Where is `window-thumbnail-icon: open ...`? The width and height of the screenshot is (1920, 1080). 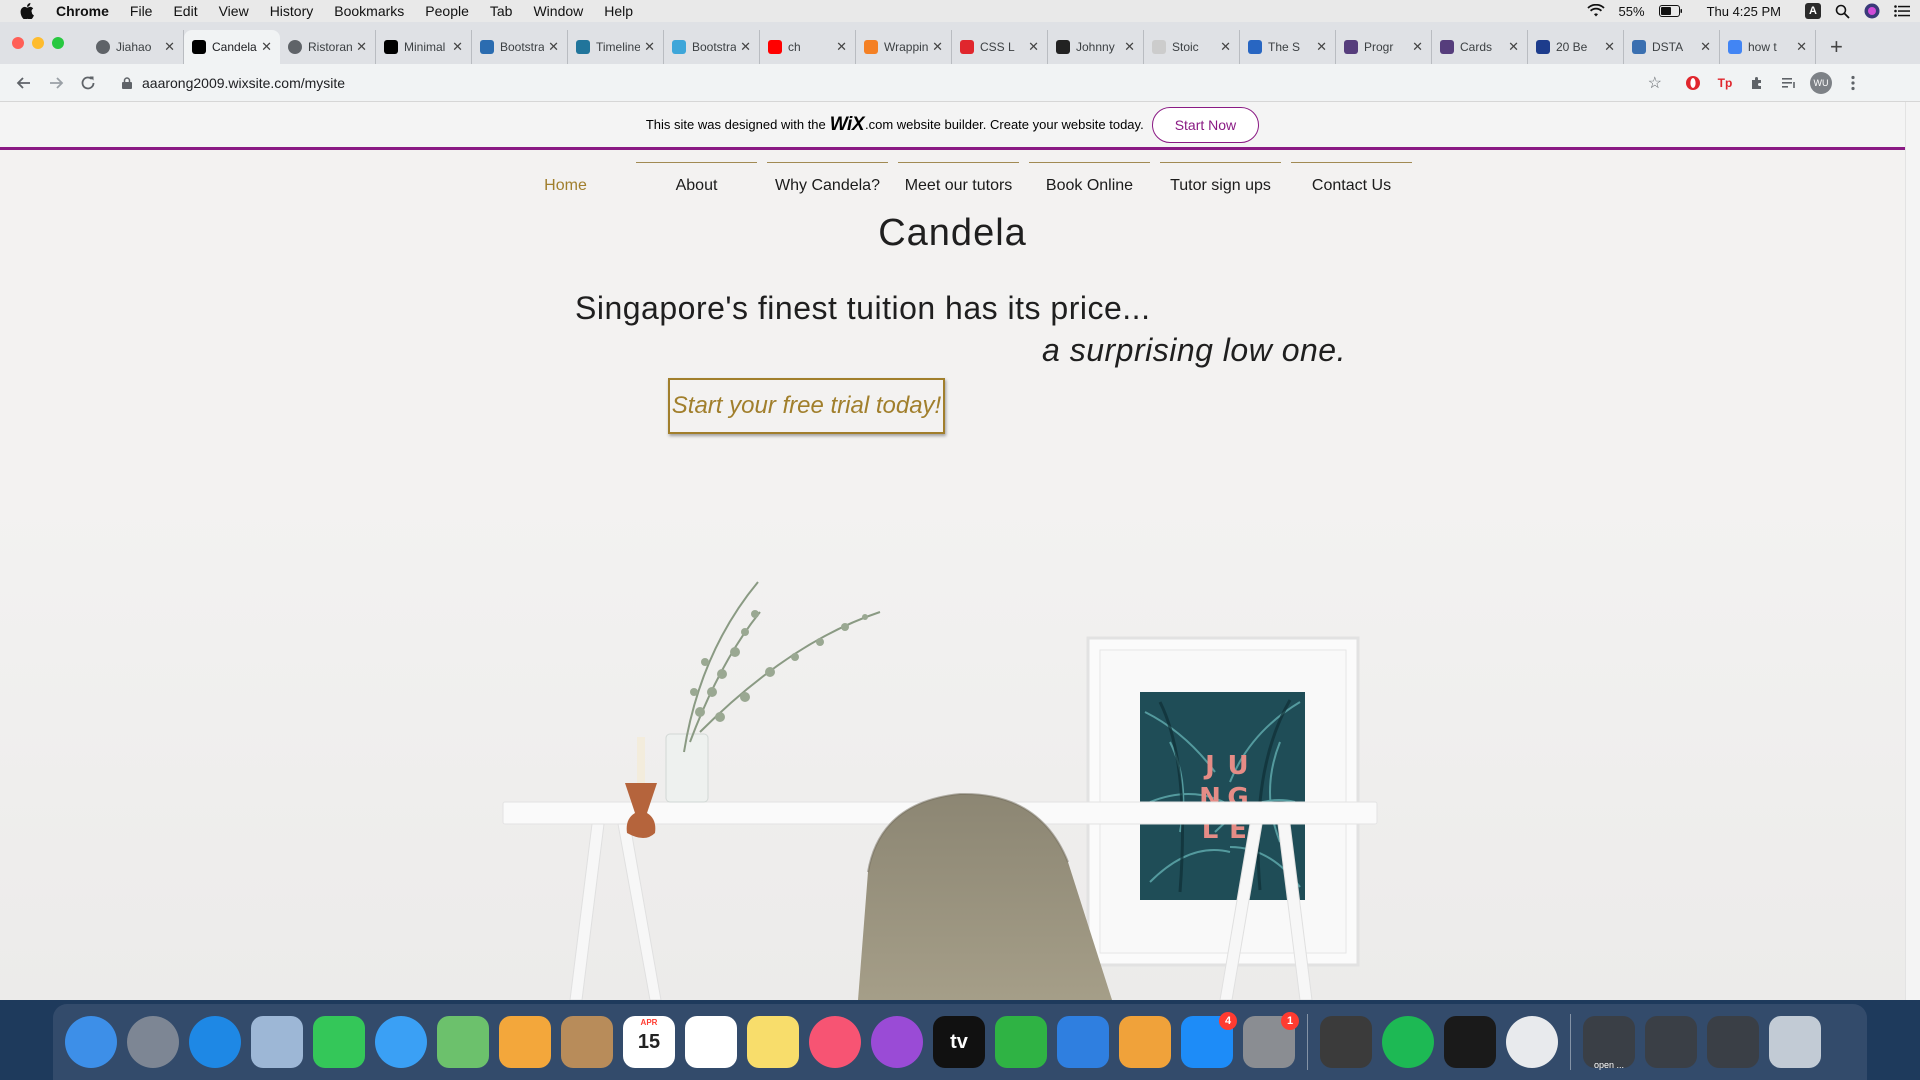
window-thumbnail-icon: open ... is located at coordinates (1609, 1043).